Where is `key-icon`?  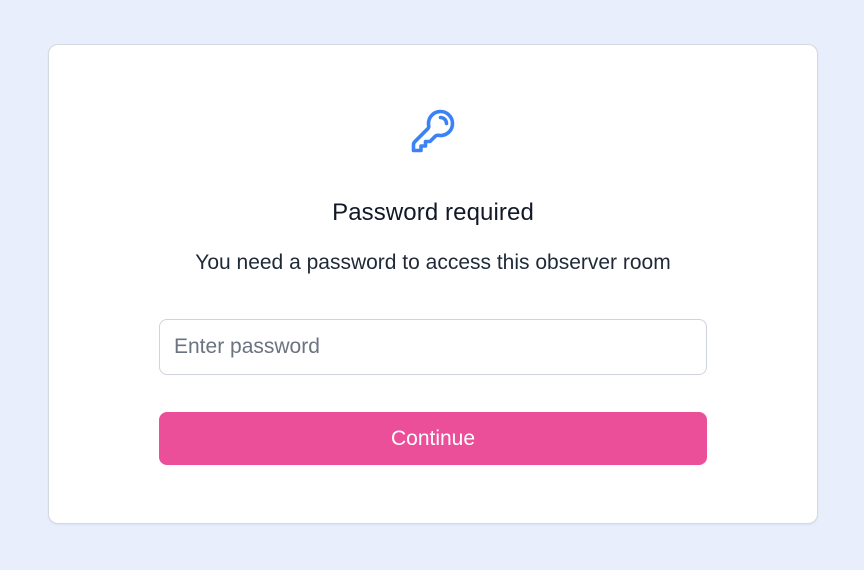 key-icon is located at coordinates (433, 131).